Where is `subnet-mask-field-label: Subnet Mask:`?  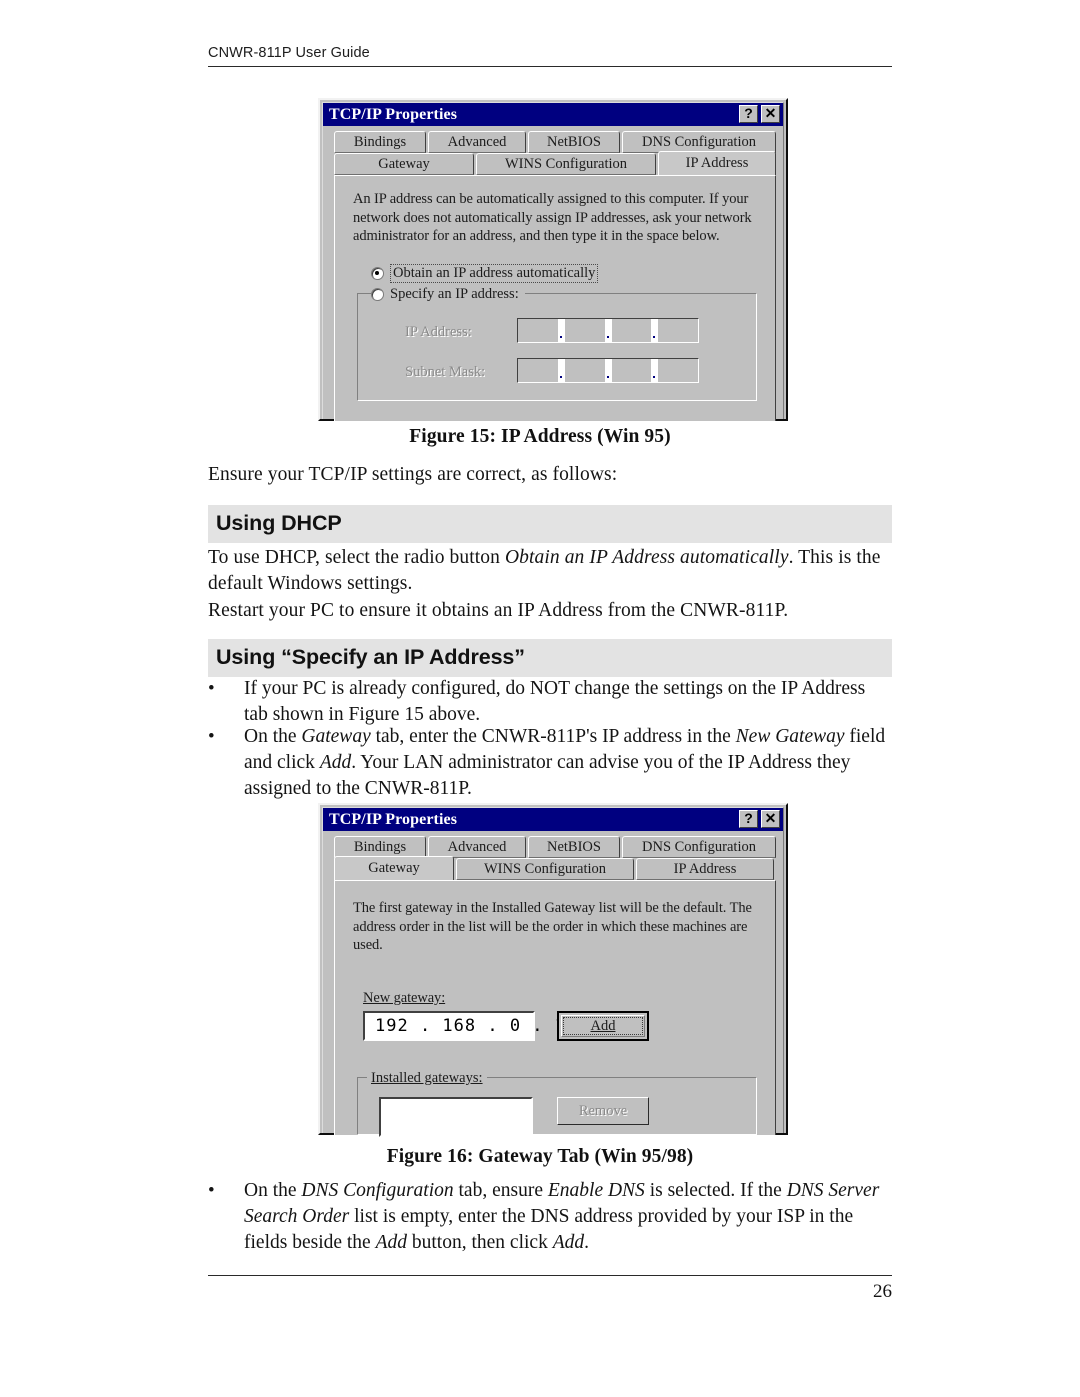
subnet-mask-field-label: Subnet Mask: is located at coordinates (445, 372).